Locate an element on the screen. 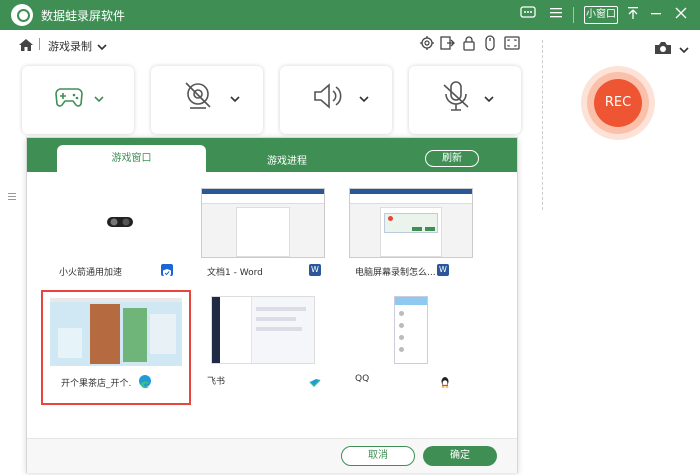 This screenshot has width=700, height=475. window-item-label: 飞书 is located at coordinates (216, 382).